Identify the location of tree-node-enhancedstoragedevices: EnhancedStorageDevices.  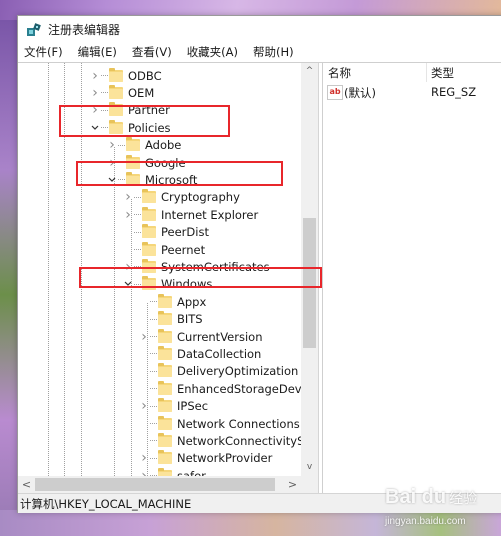
(228, 388).